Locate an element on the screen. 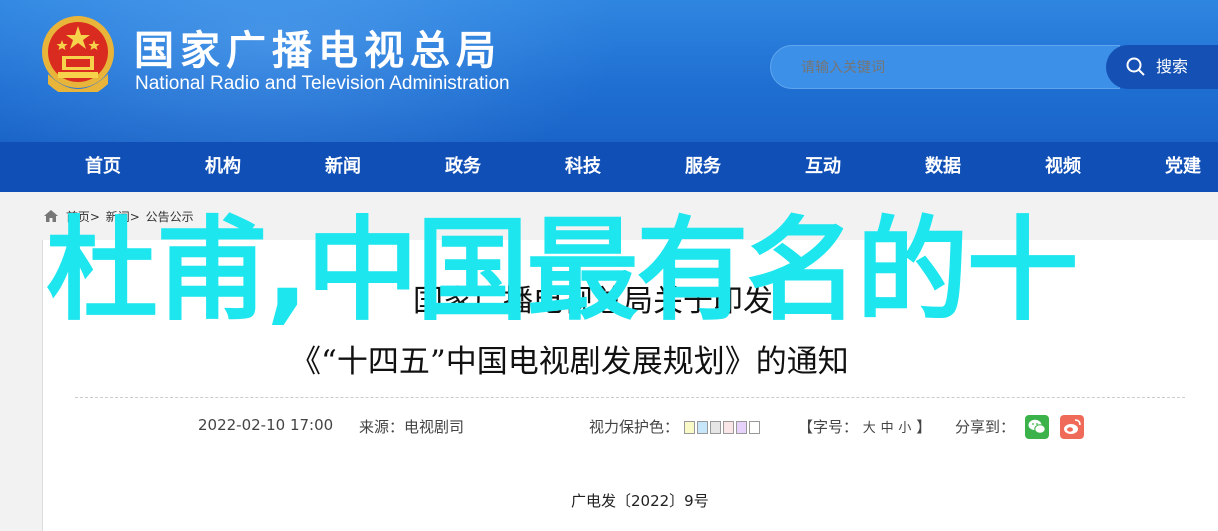 The height and width of the screenshot is (531, 1218). nav-item-interact: 互动 is located at coordinates (823, 167).